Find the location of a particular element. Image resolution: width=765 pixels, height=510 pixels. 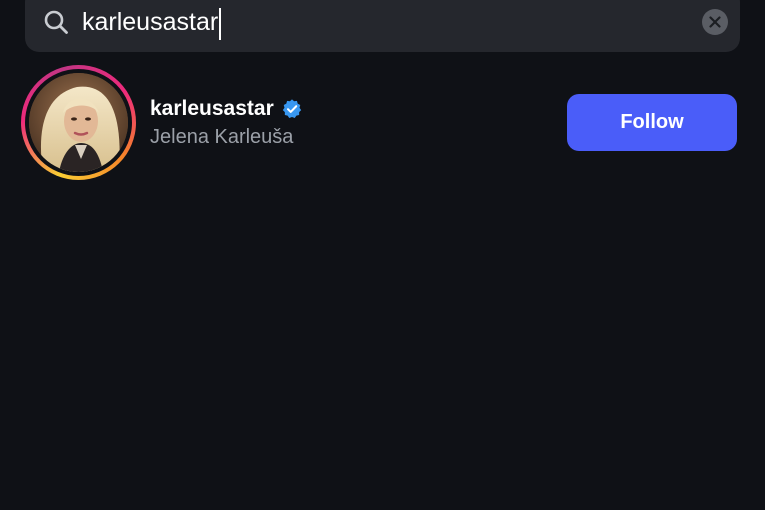

clear-search-button is located at coordinates (715, 22).